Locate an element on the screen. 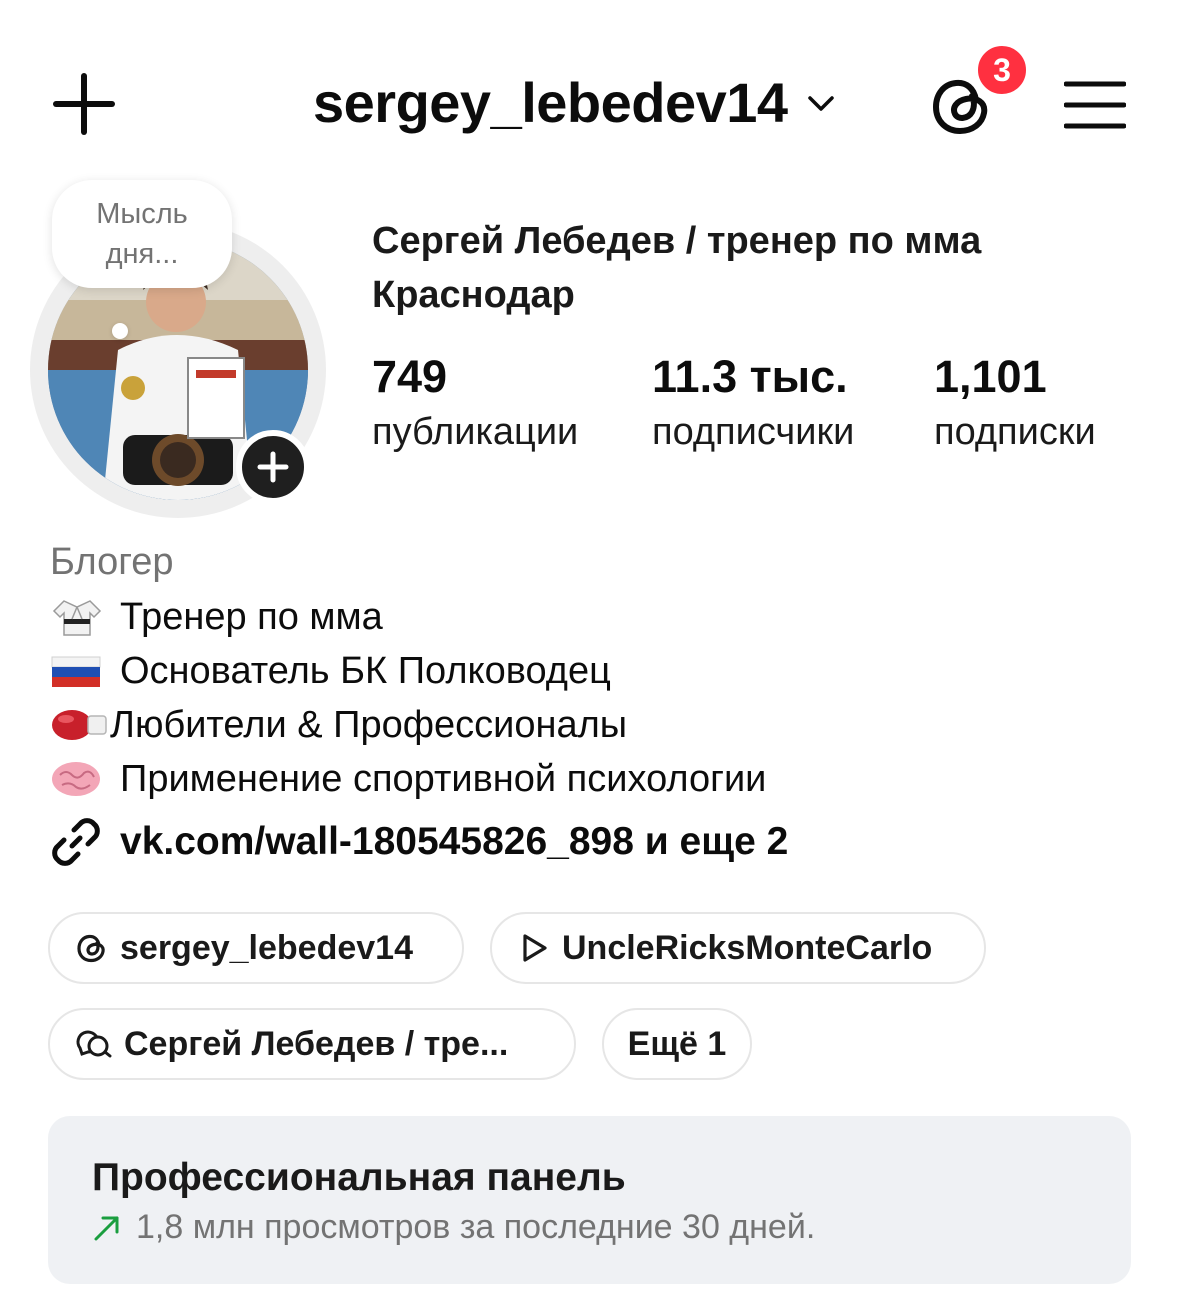 The width and height of the screenshot is (1179, 1302). stat-following-count: 1,101 is located at coordinates (990, 376).